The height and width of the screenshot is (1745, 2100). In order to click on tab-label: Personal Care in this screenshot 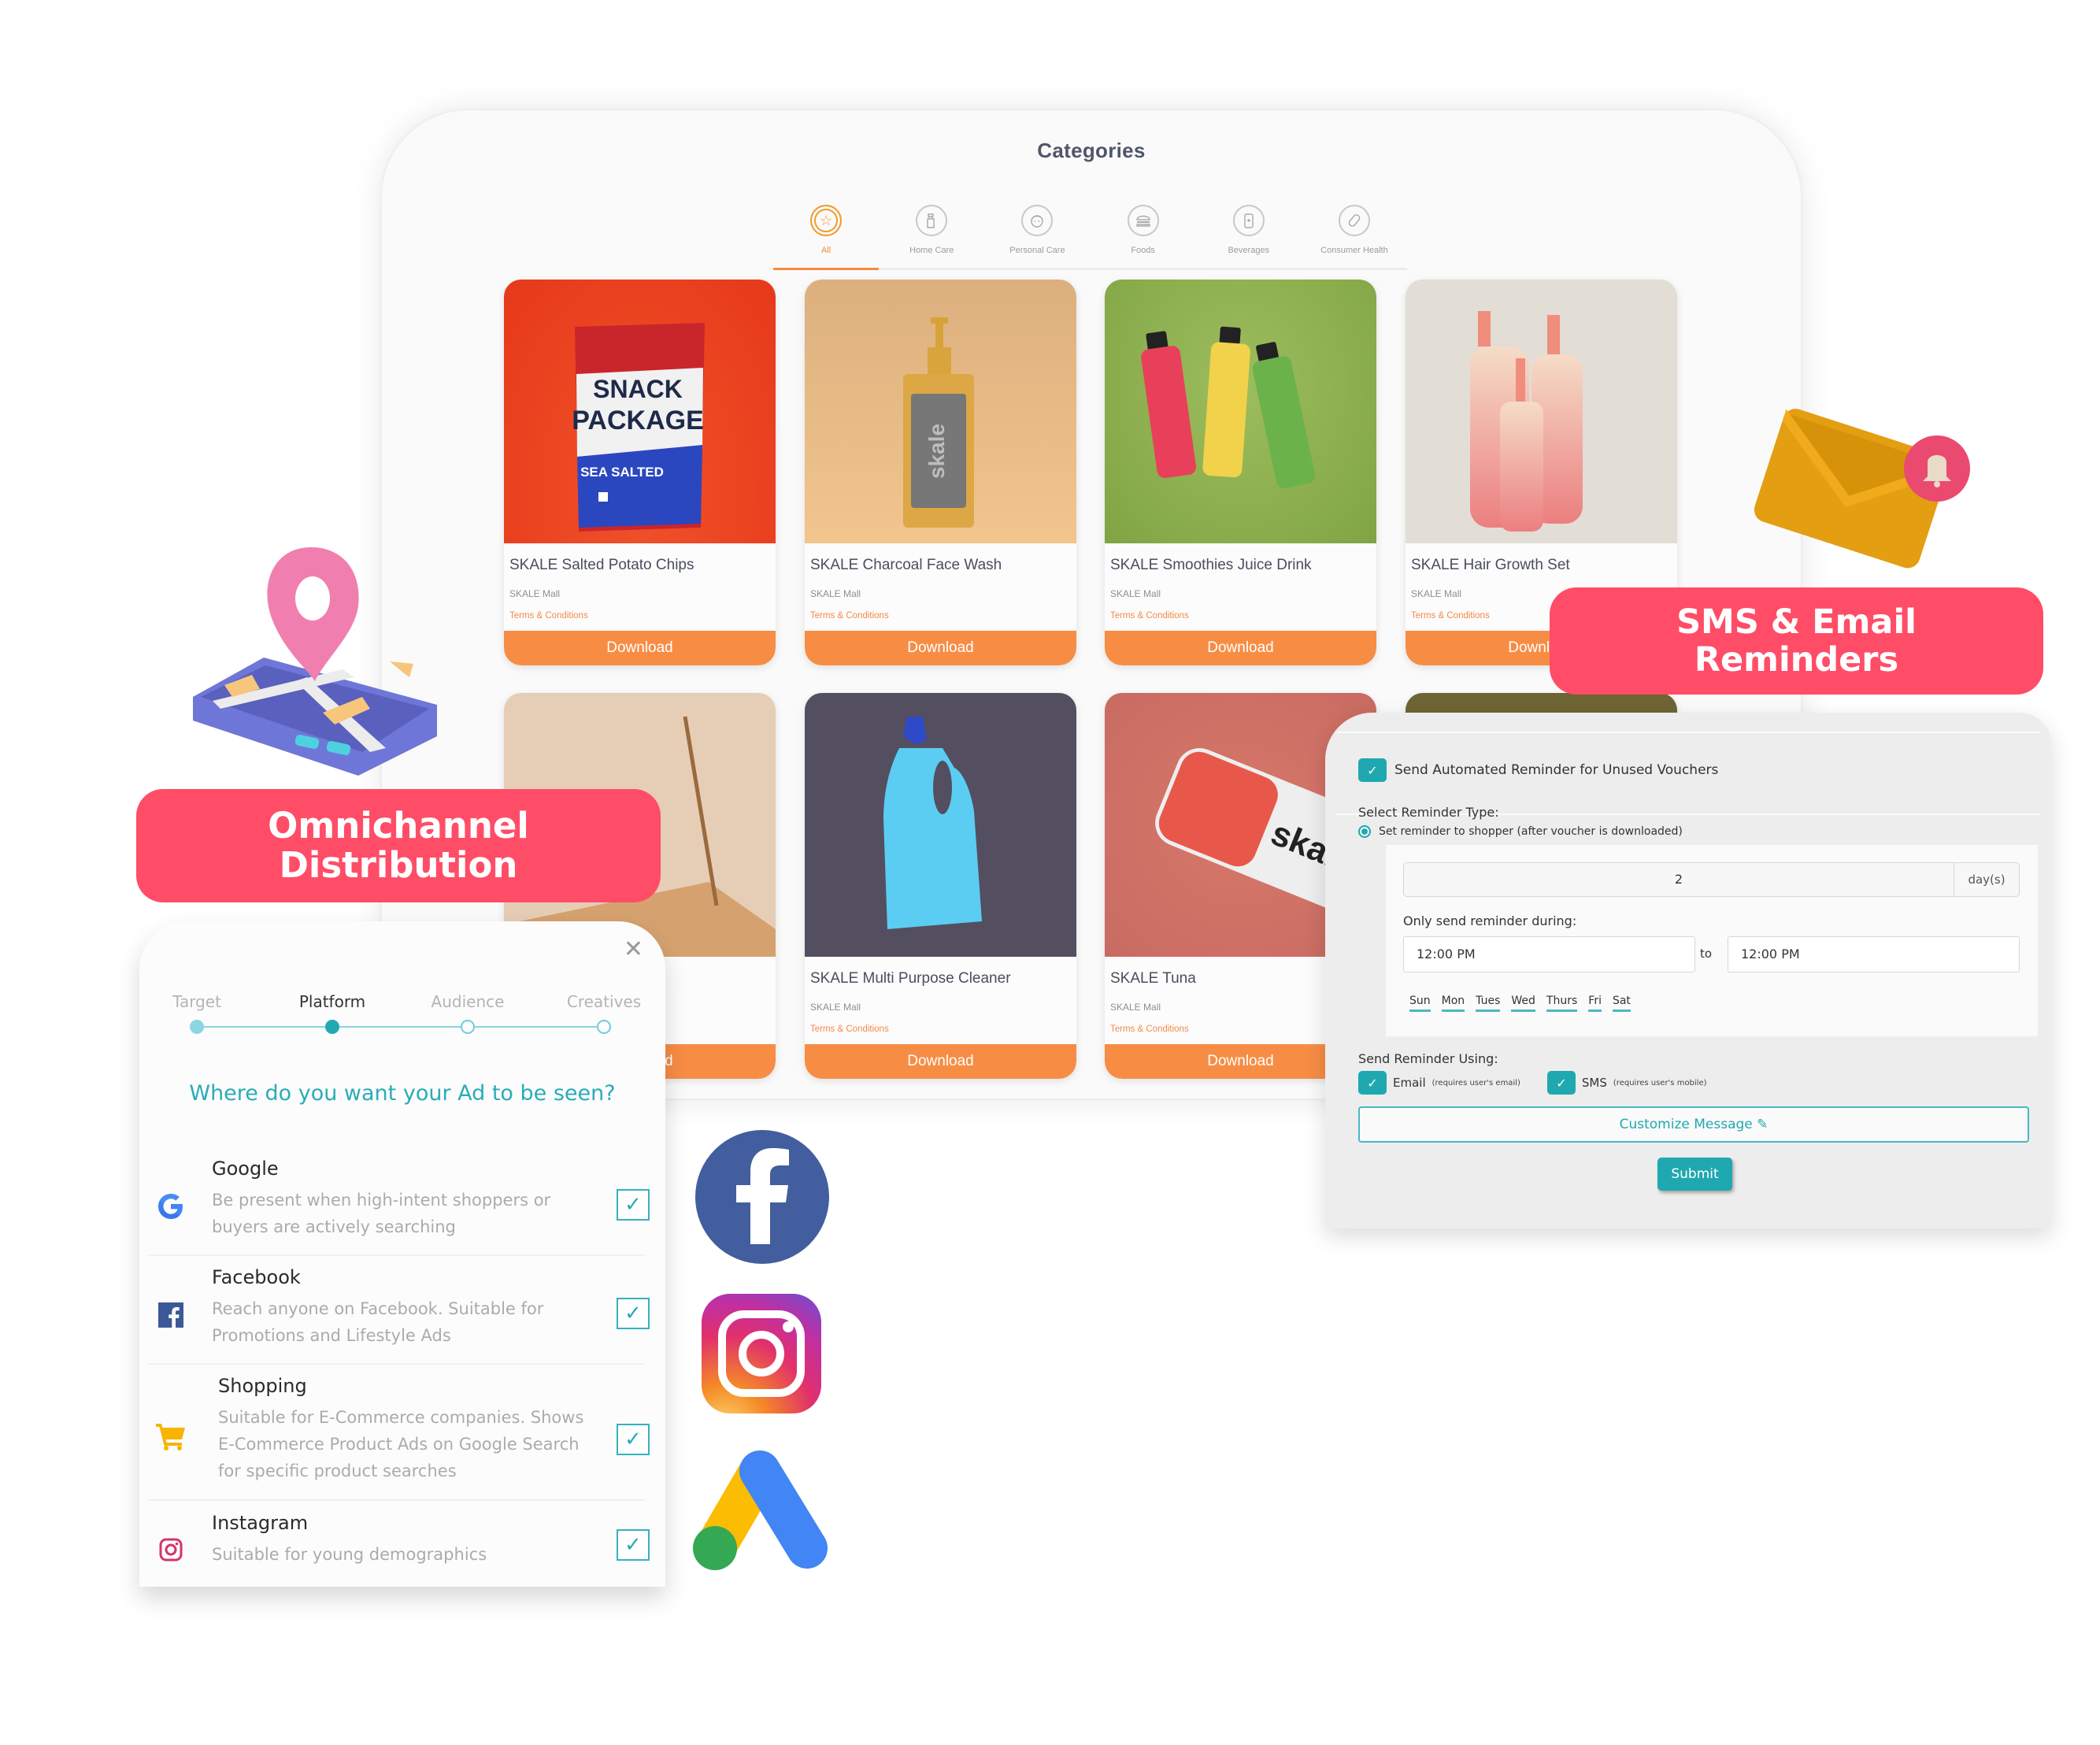, I will do `click(1037, 250)`.